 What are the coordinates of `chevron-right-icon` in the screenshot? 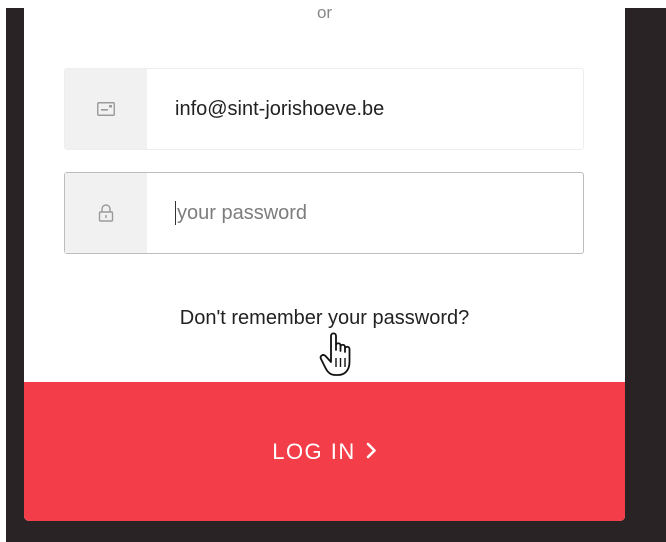 It's located at (371, 452).